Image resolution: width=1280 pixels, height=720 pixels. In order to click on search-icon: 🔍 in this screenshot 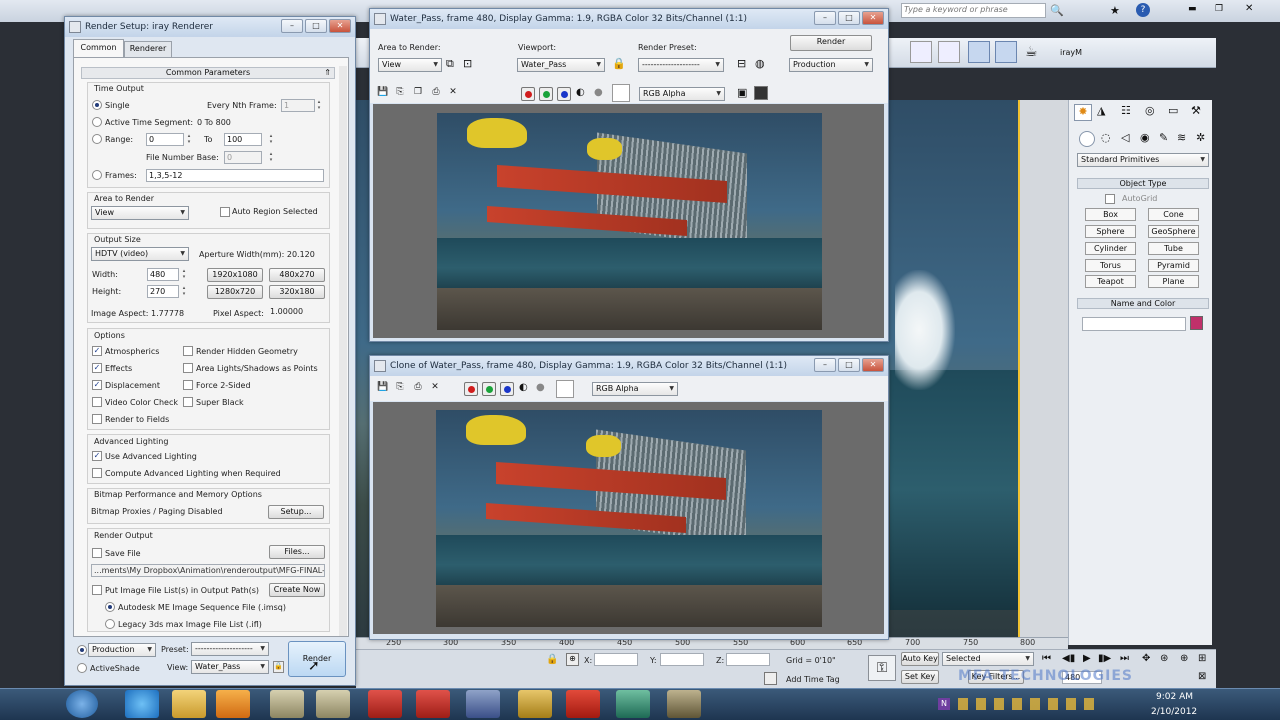, I will do `click(1057, 10)`.